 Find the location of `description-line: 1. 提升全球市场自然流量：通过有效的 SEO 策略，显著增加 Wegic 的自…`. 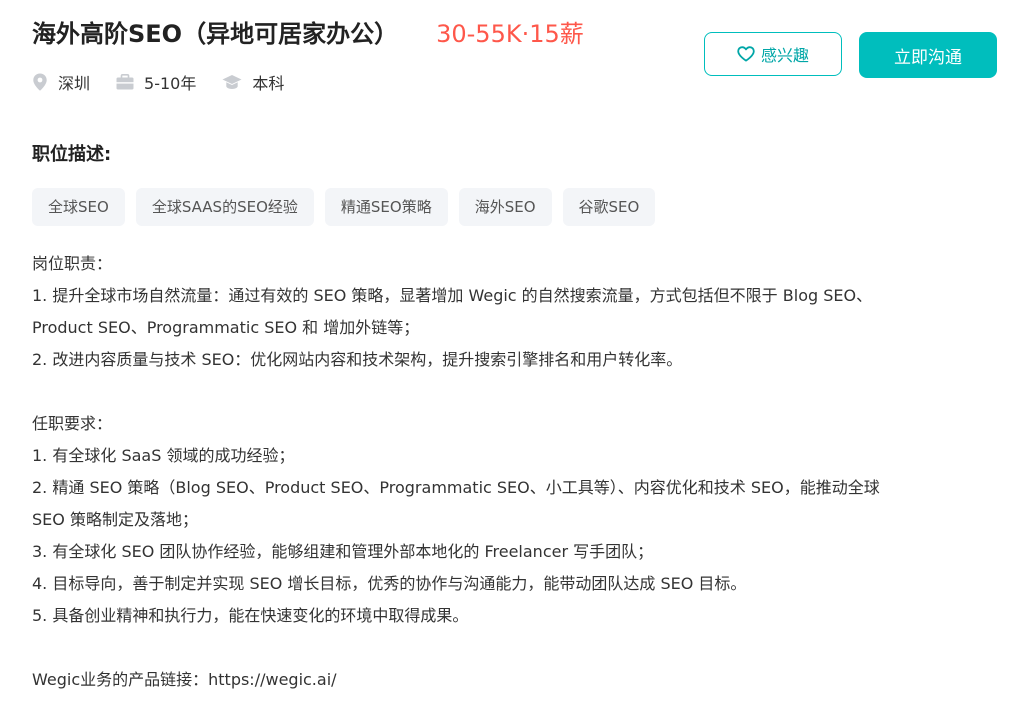

description-line: 1. 提升全球市场自然流量：通过有效的 SEO 策略，显著增加 Wegic 的自… is located at coordinates (452, 295).